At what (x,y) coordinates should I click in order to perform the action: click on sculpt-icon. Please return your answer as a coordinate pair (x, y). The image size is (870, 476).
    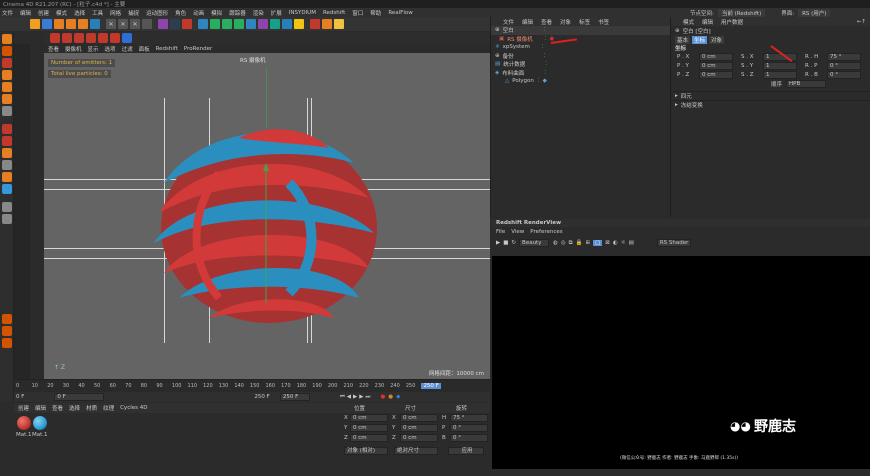
    Looking at the image, I should click on (6, 165).